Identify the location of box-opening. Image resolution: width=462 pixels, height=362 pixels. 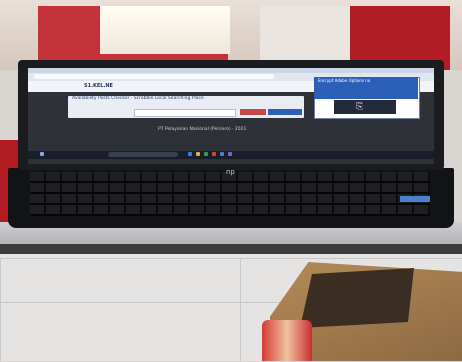
(357, 298).